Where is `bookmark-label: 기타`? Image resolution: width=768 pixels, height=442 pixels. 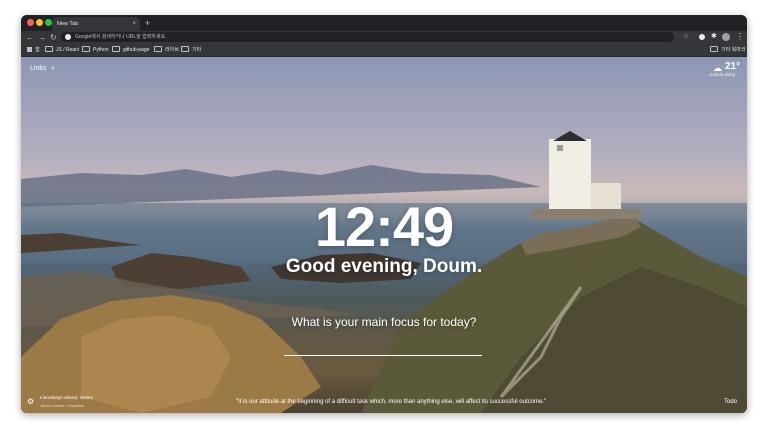
bookmark-label: 기타 is located at coordinates (197, 50).